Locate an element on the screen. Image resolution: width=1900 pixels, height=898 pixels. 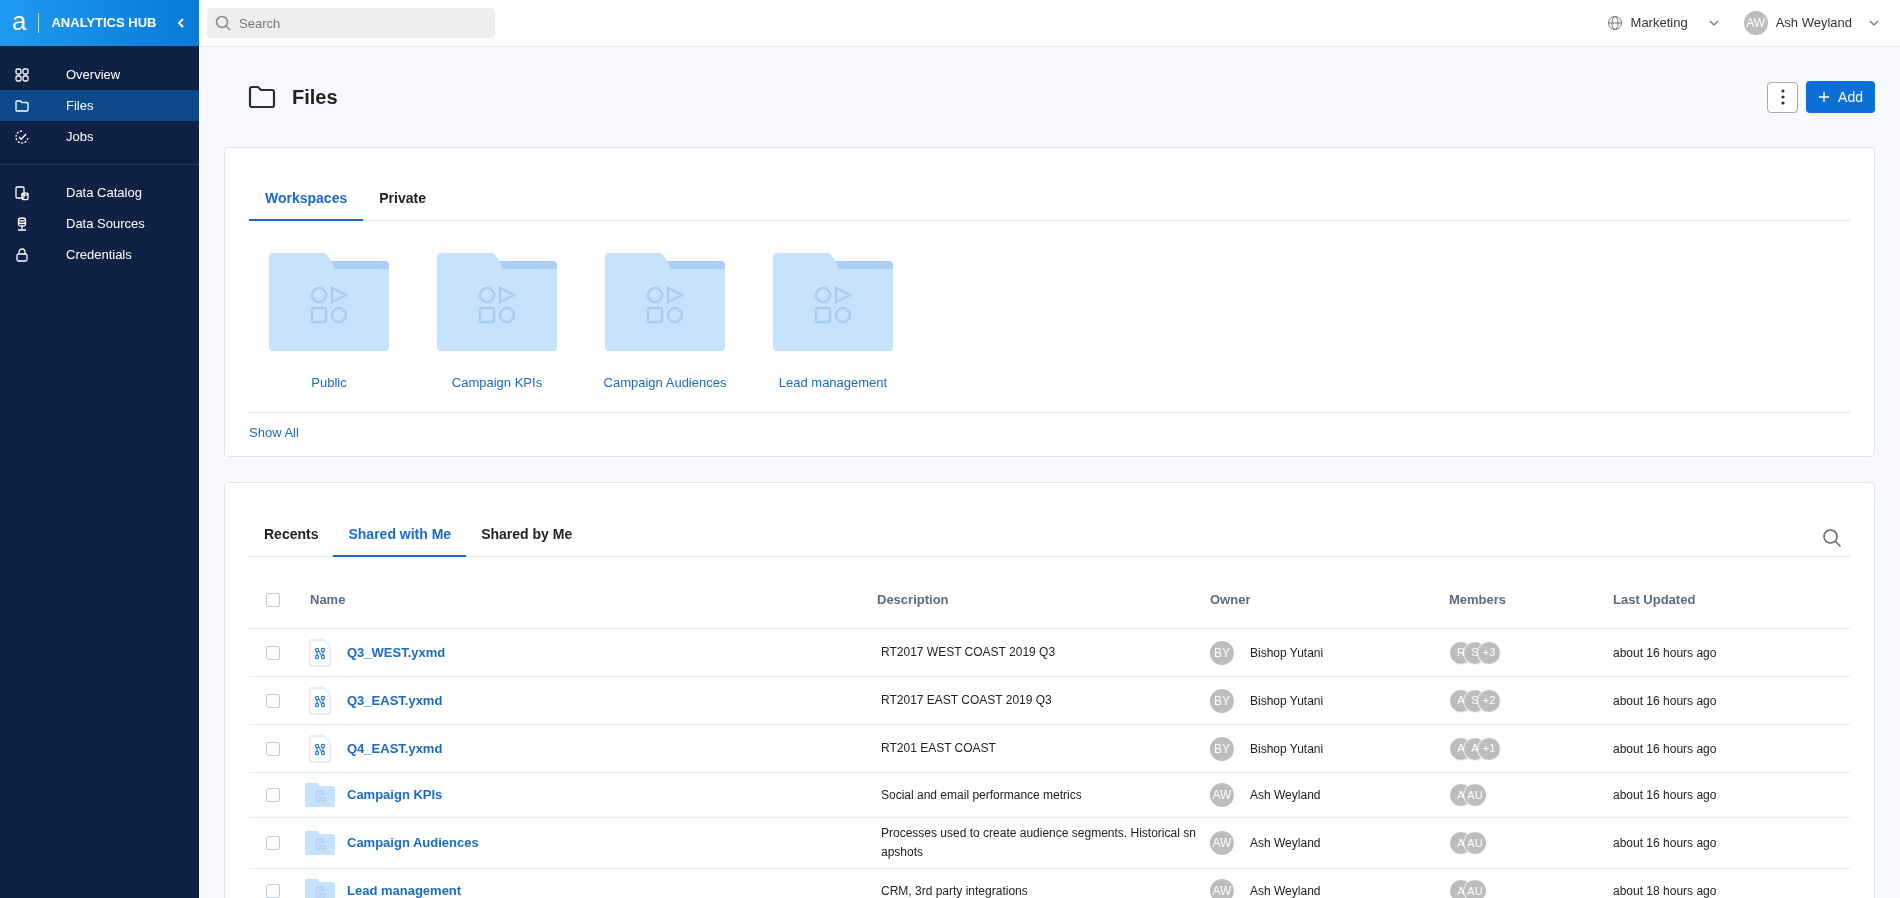
table-cell-text: RT2017 WEST COAST 2019 Q3 is located at coordinates (968, 652).